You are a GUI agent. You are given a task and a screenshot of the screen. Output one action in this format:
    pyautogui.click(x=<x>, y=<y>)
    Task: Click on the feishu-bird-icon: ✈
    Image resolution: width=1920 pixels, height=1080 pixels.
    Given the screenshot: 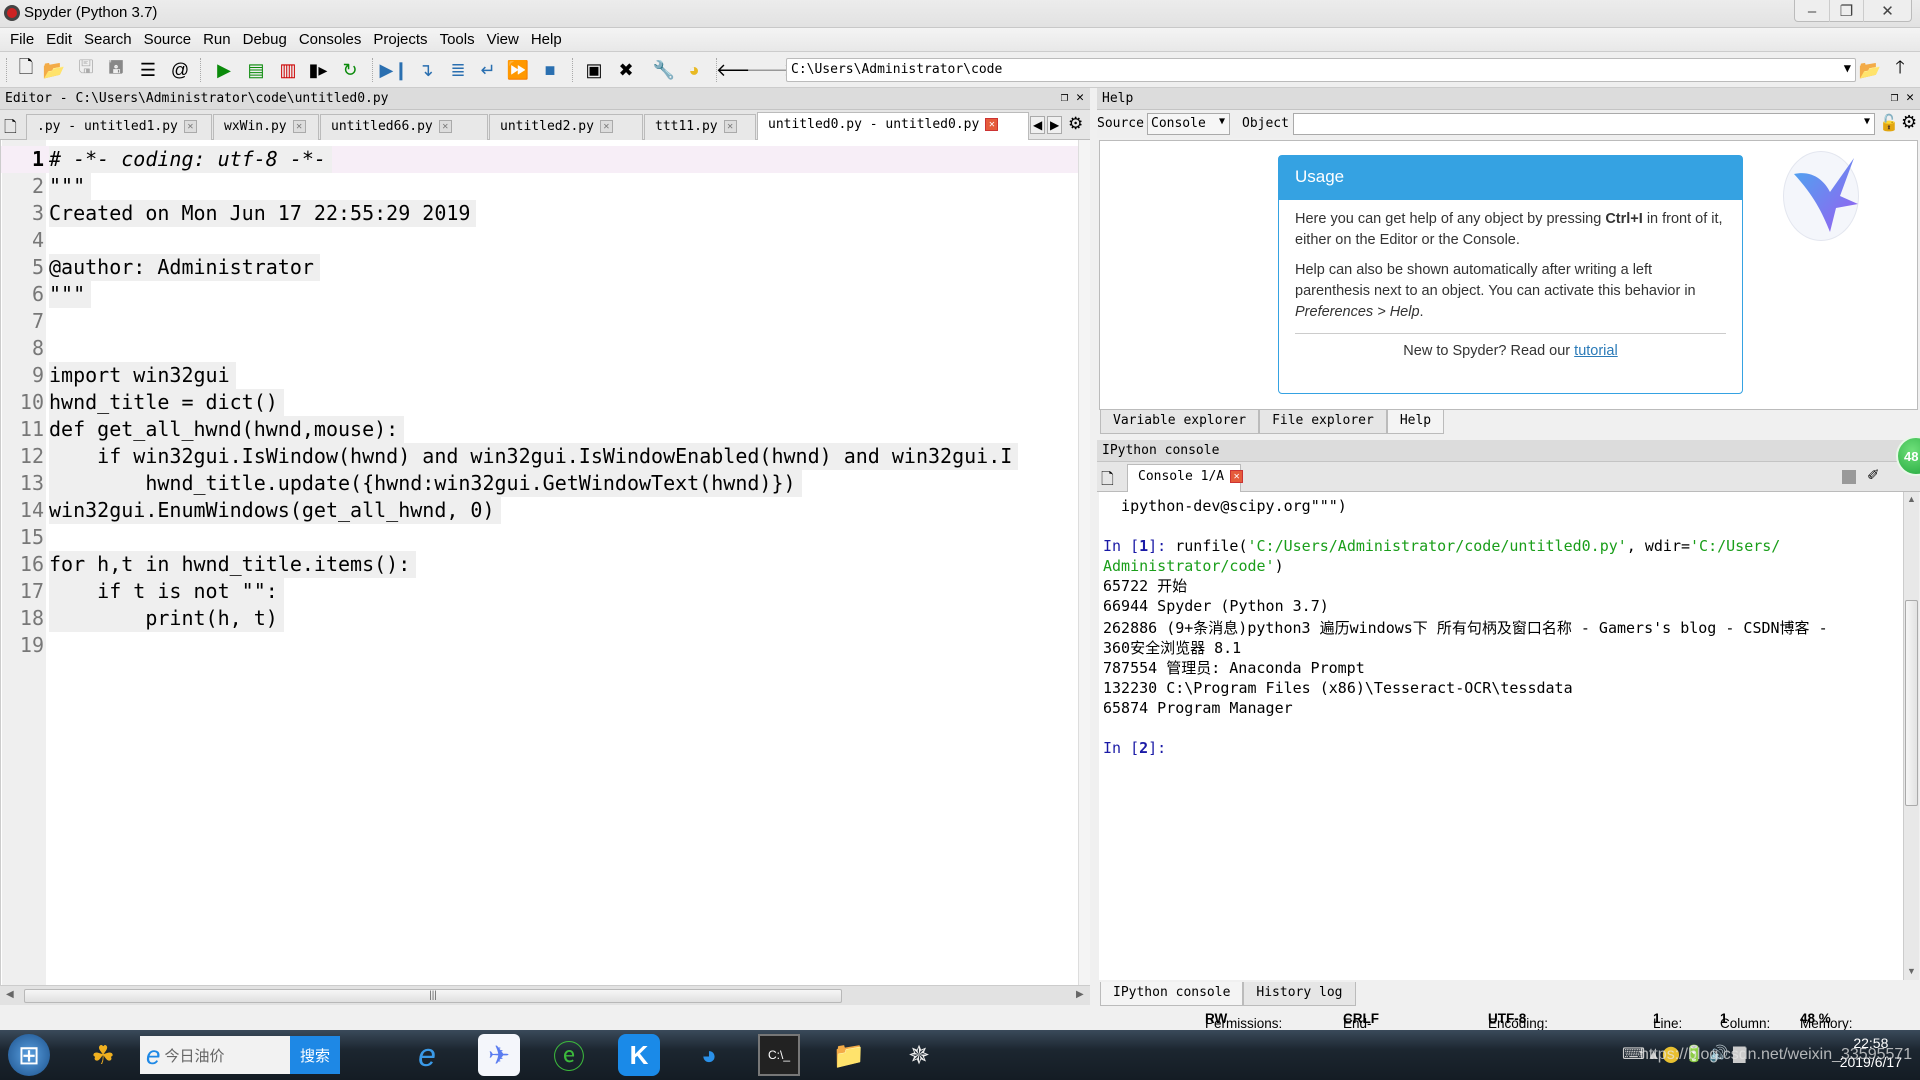 What is the action you would take?
    pyautogui.click(x=499, y=1055)
    